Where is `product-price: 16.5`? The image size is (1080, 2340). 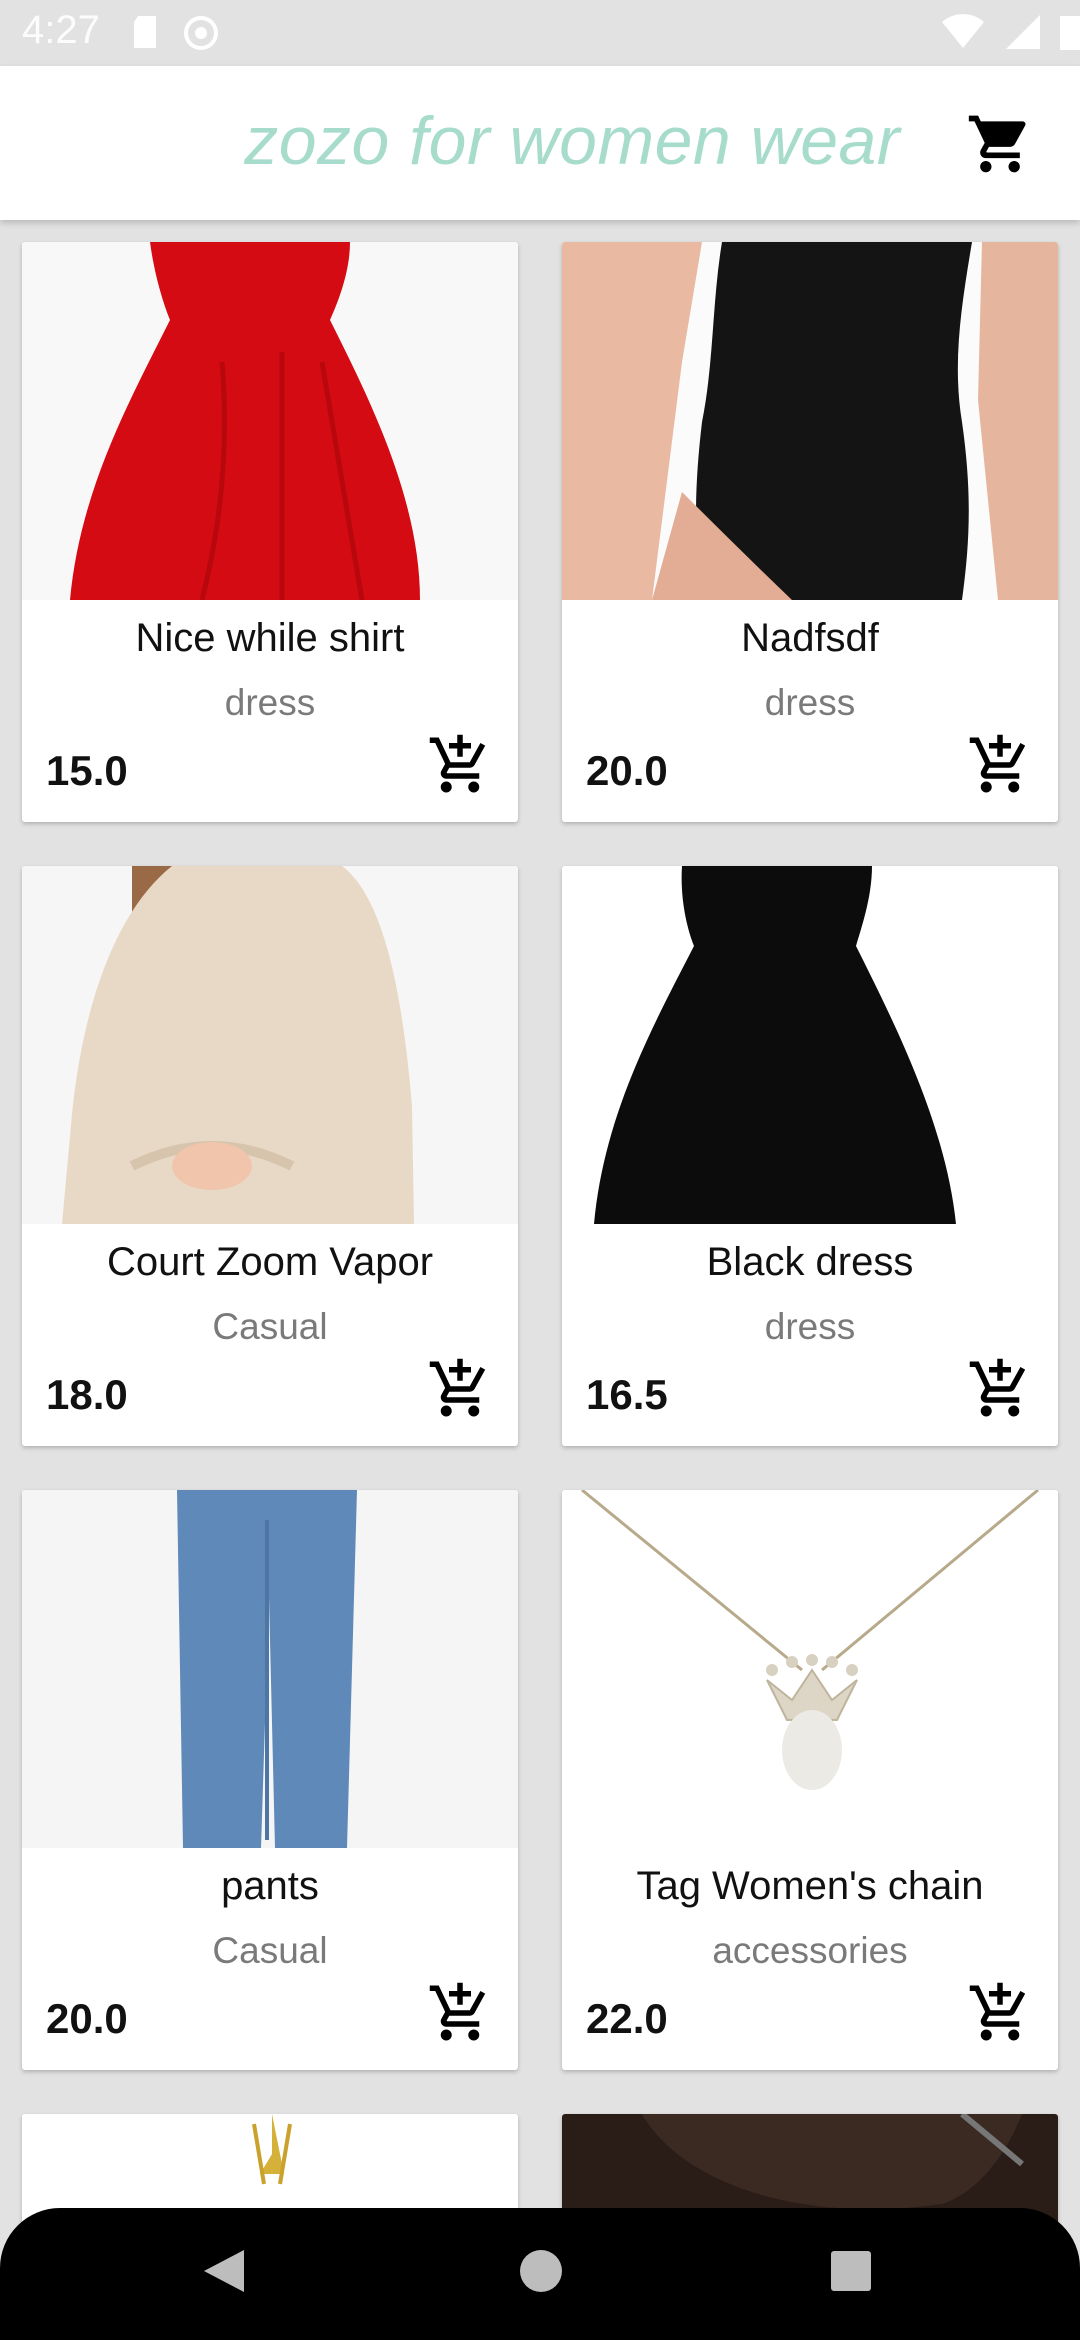 product-price: 16.5 is located at coordinates (627, 1394).